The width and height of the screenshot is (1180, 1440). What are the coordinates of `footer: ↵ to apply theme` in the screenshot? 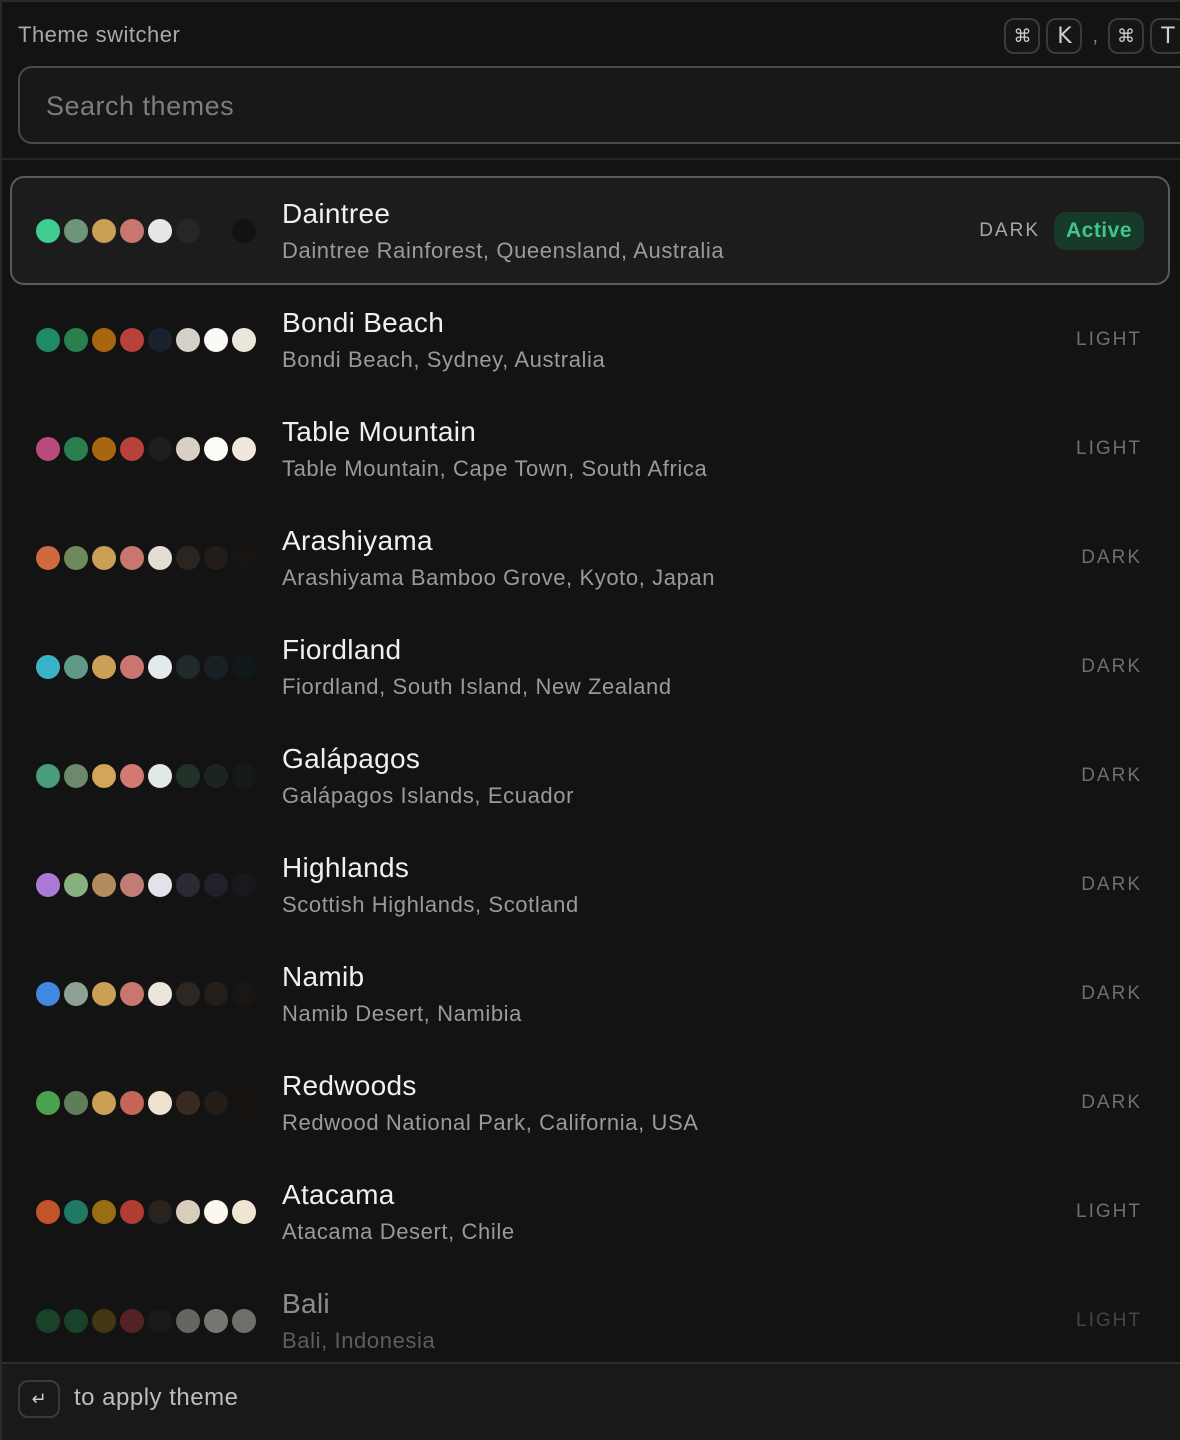 It's located at (591, 1401).